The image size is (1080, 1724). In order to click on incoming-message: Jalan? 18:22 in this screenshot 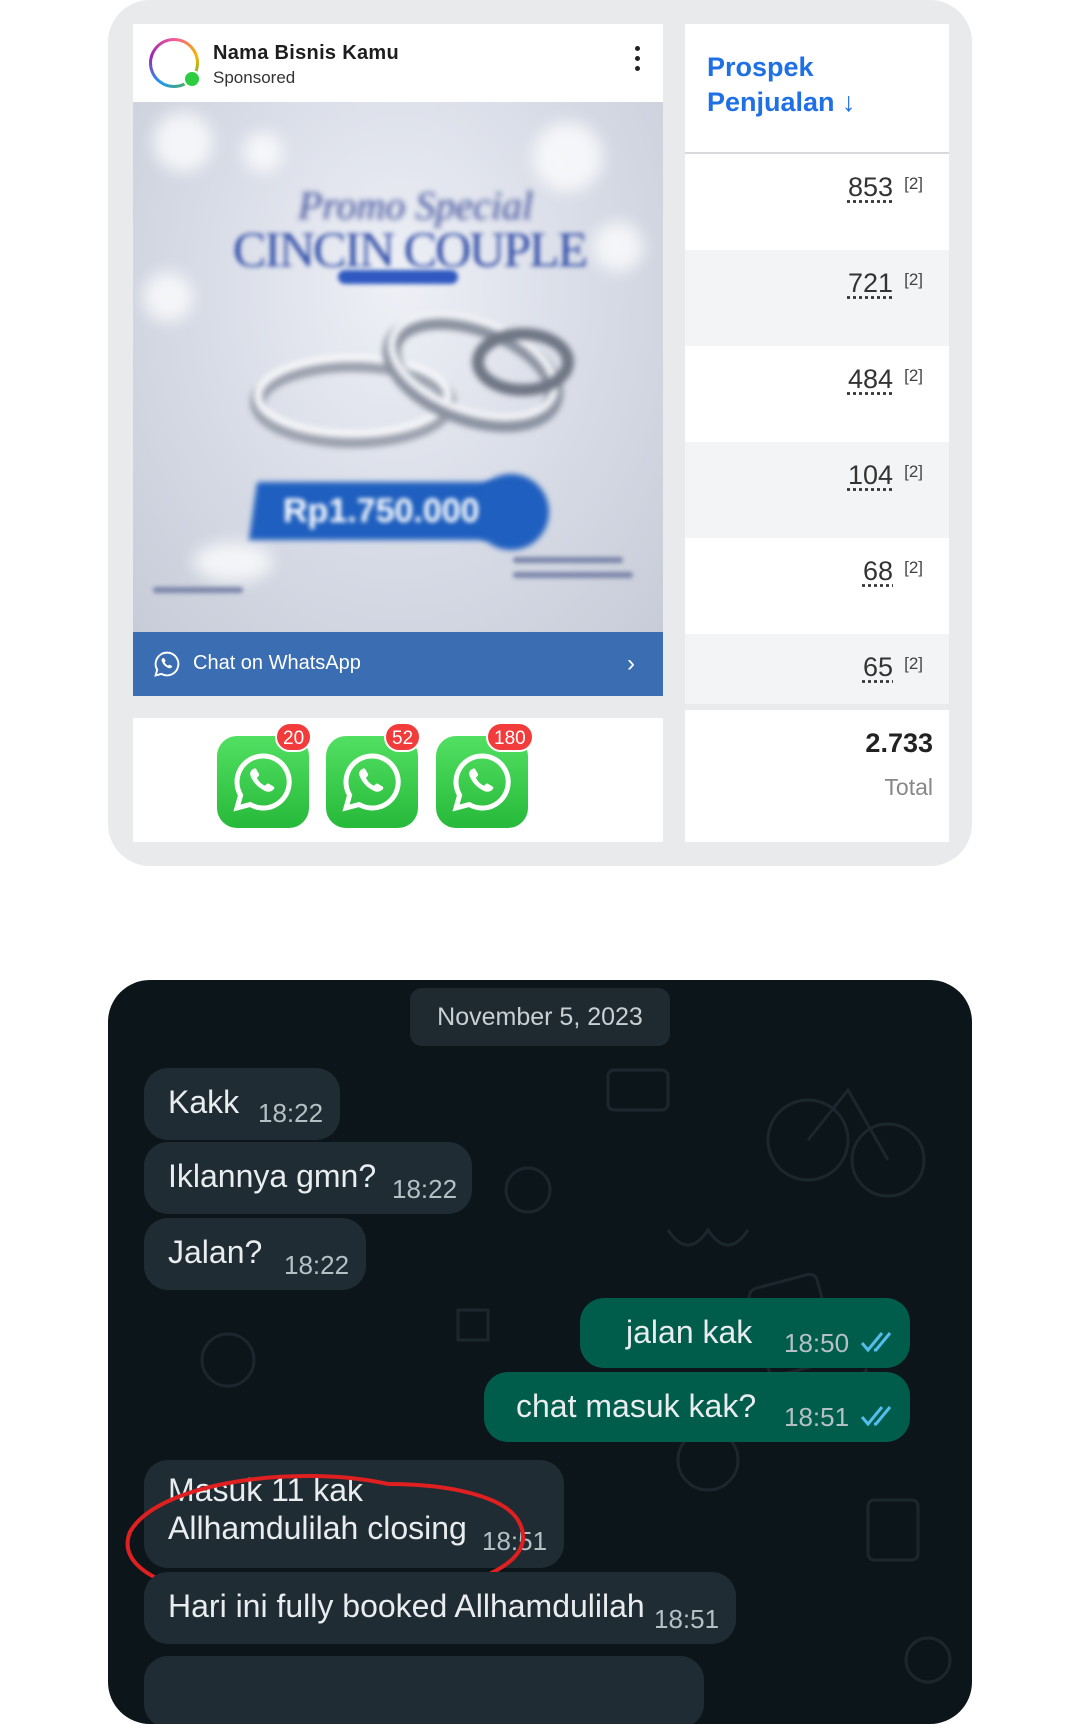, I will do `click(255, 1254)`.